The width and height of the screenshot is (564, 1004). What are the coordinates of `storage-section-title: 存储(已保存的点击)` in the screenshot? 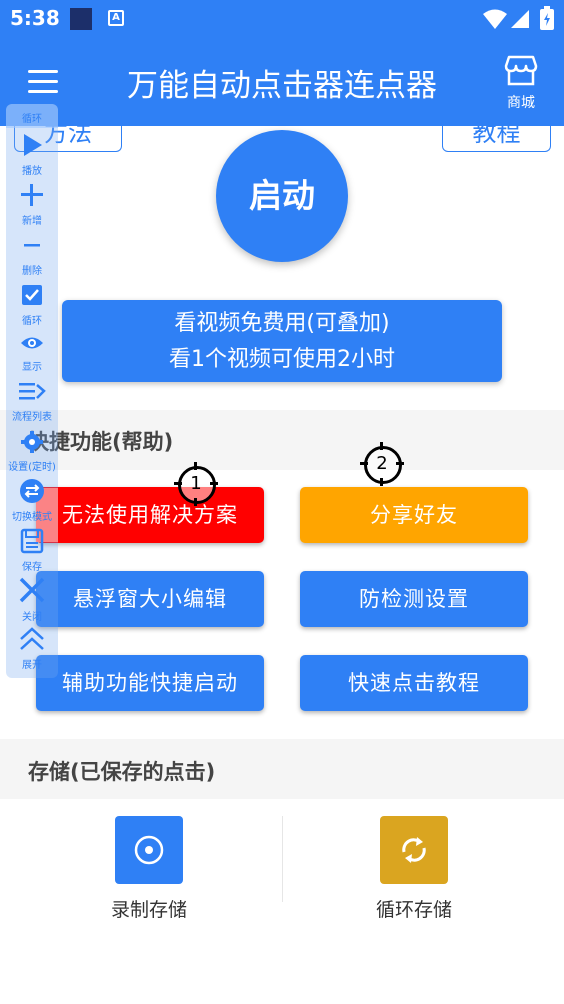 It's located at (122, 772).